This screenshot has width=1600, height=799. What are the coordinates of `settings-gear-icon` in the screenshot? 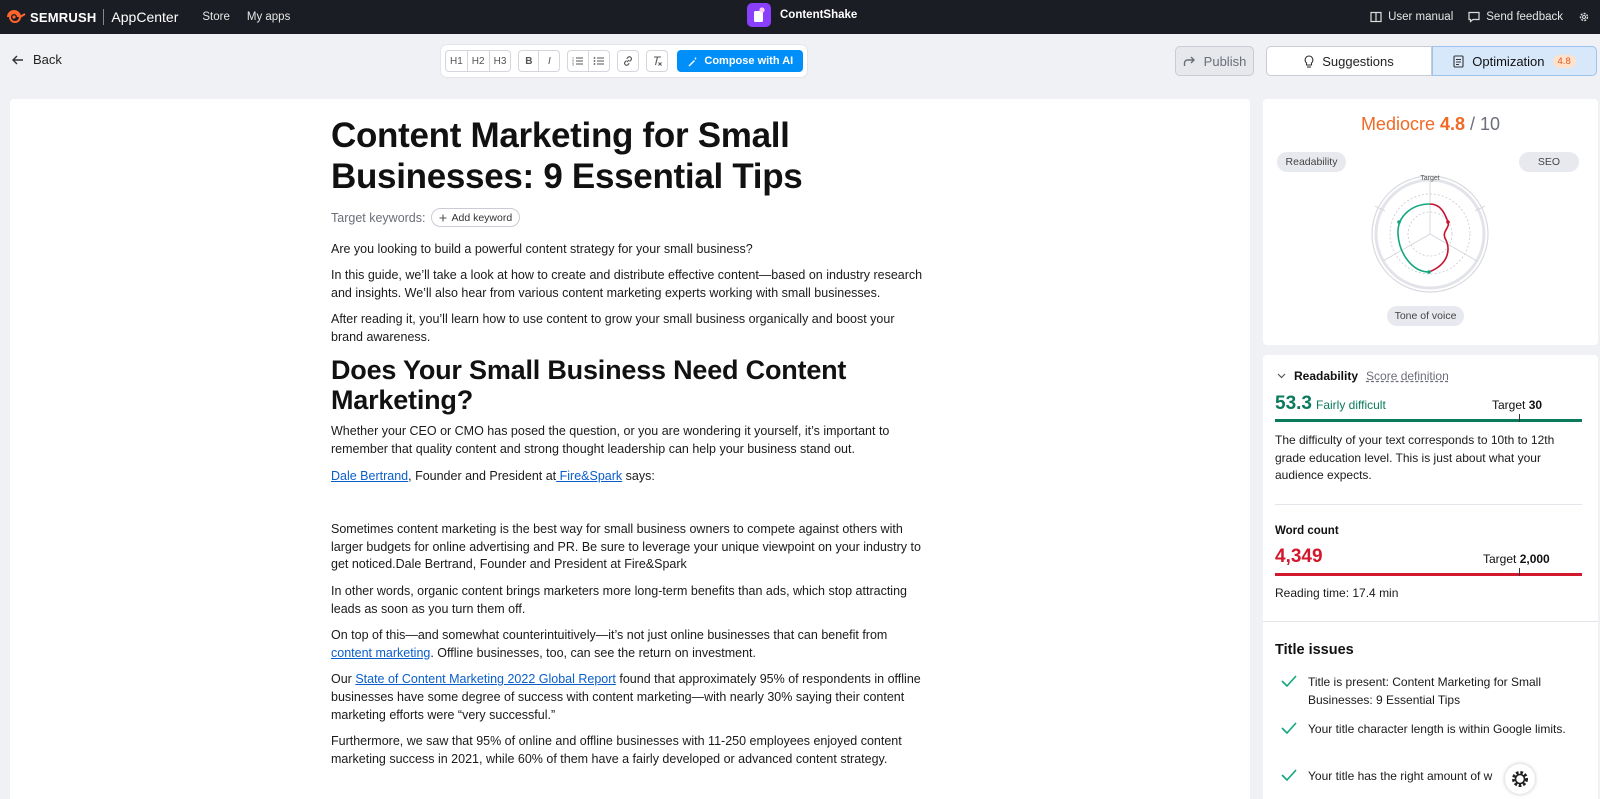 It's located at (1584, 17).